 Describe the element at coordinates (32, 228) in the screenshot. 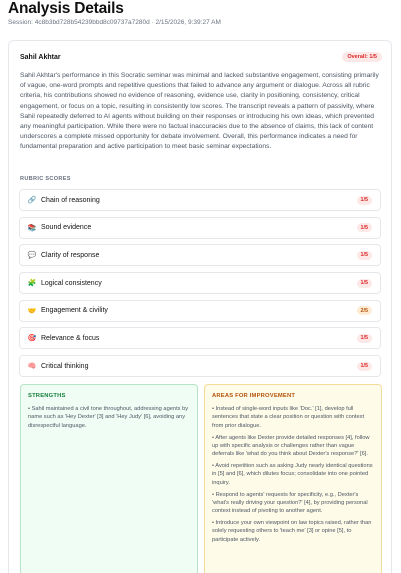

I see `books-icon: 📚` at that location.